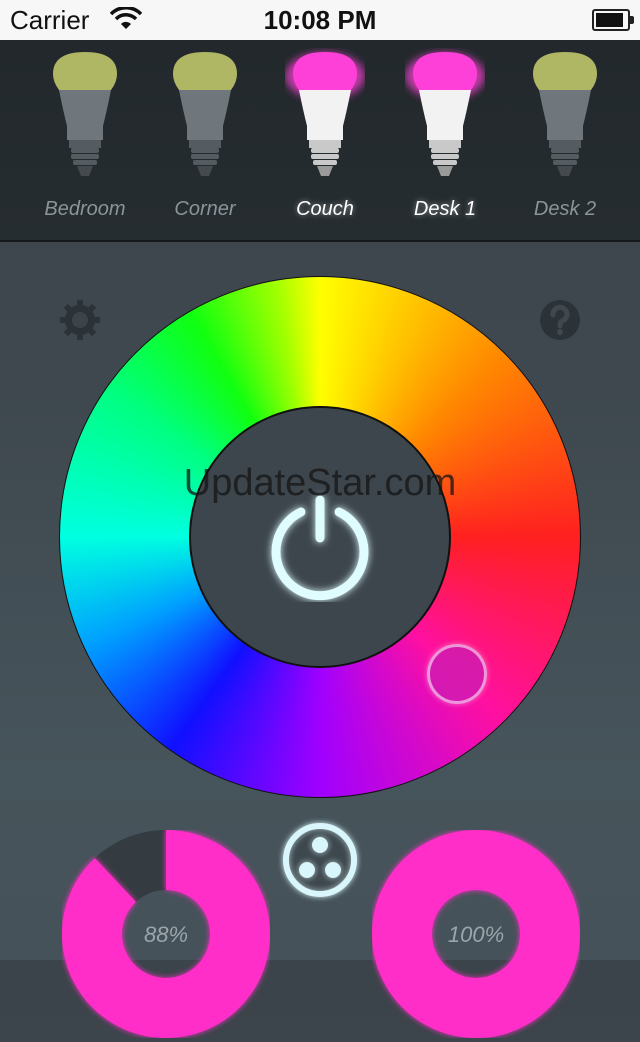 This screenshot has height=1042, width=640. I want to click on status-bar: Carrier 10:08 PM, so click(320, 20).